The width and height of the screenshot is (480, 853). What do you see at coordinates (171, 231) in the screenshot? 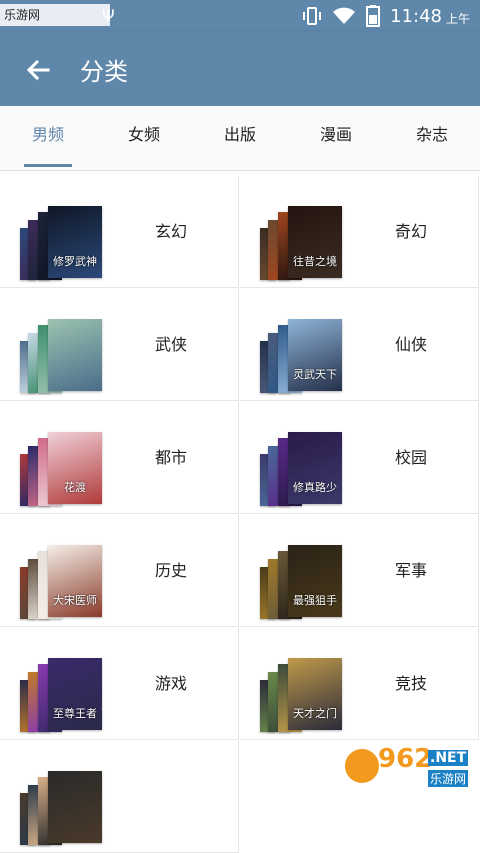
I see `category-label: 玄幻` at bounding box center [171, 231].